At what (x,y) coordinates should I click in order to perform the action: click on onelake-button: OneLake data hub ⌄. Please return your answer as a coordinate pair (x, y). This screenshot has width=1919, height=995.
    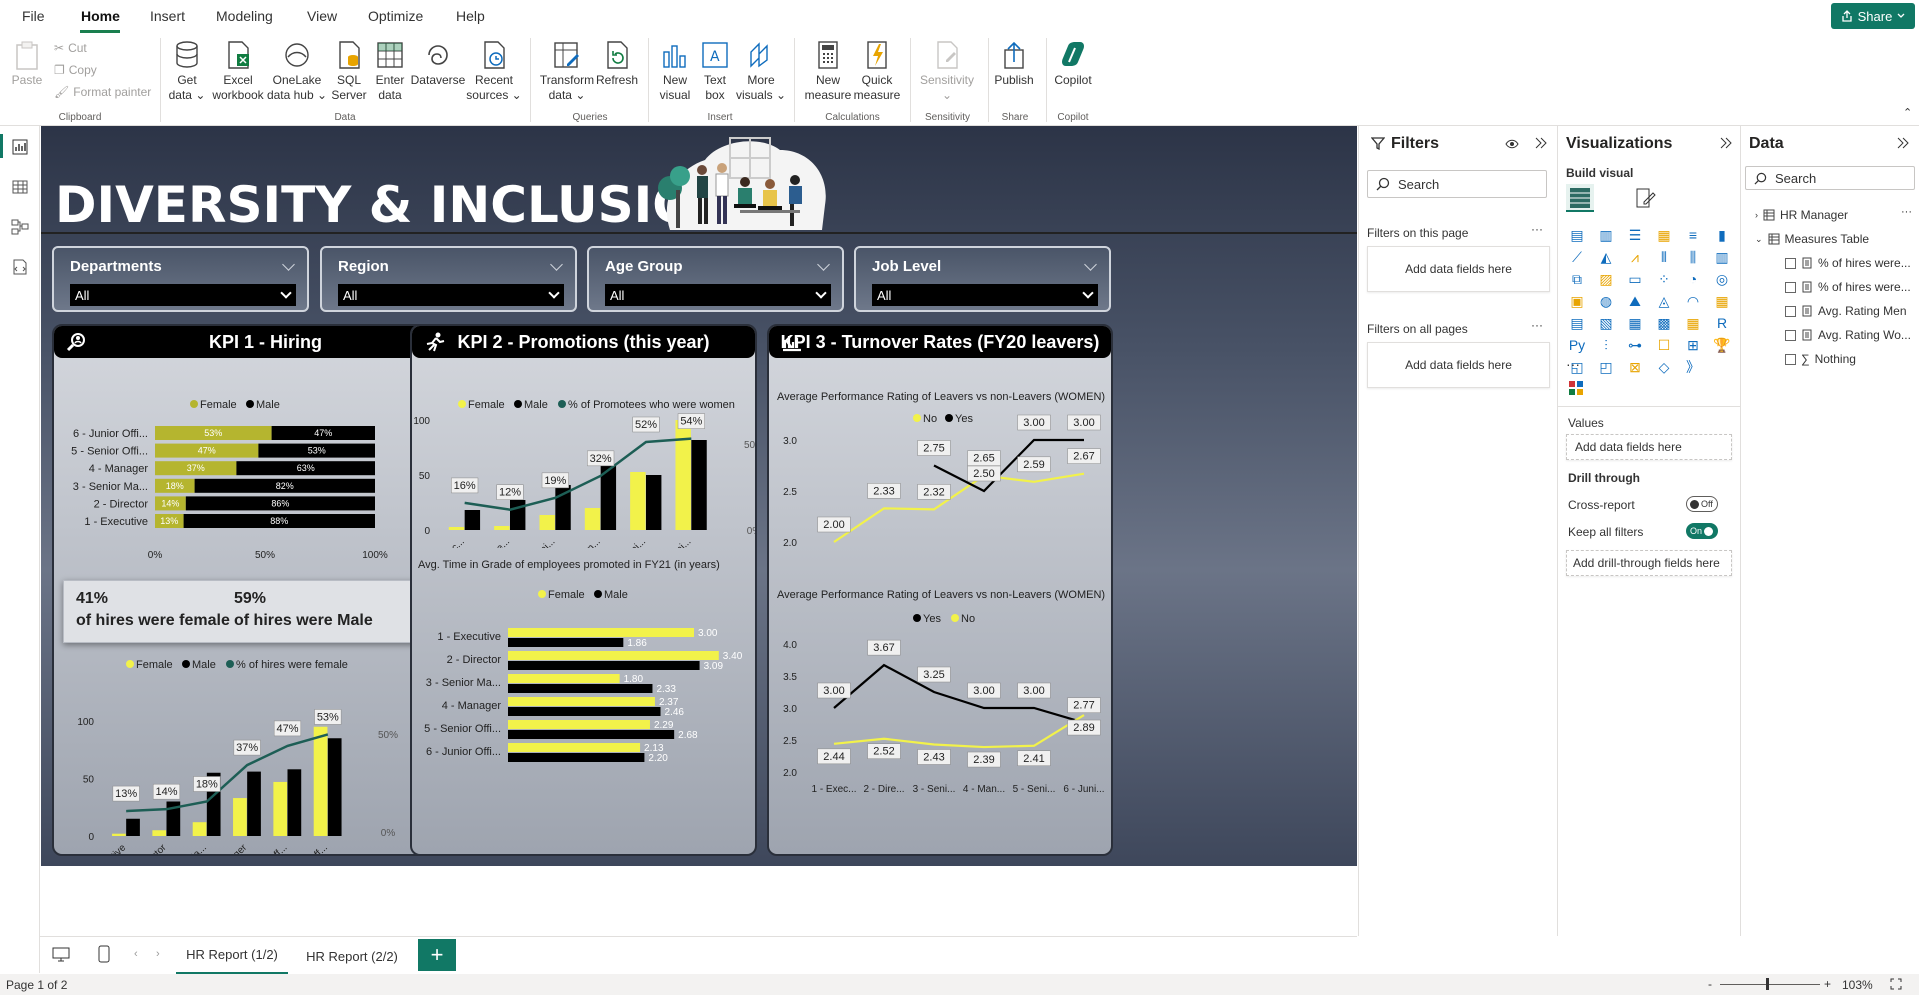
    Looking at the image, I should click on (297, 75).